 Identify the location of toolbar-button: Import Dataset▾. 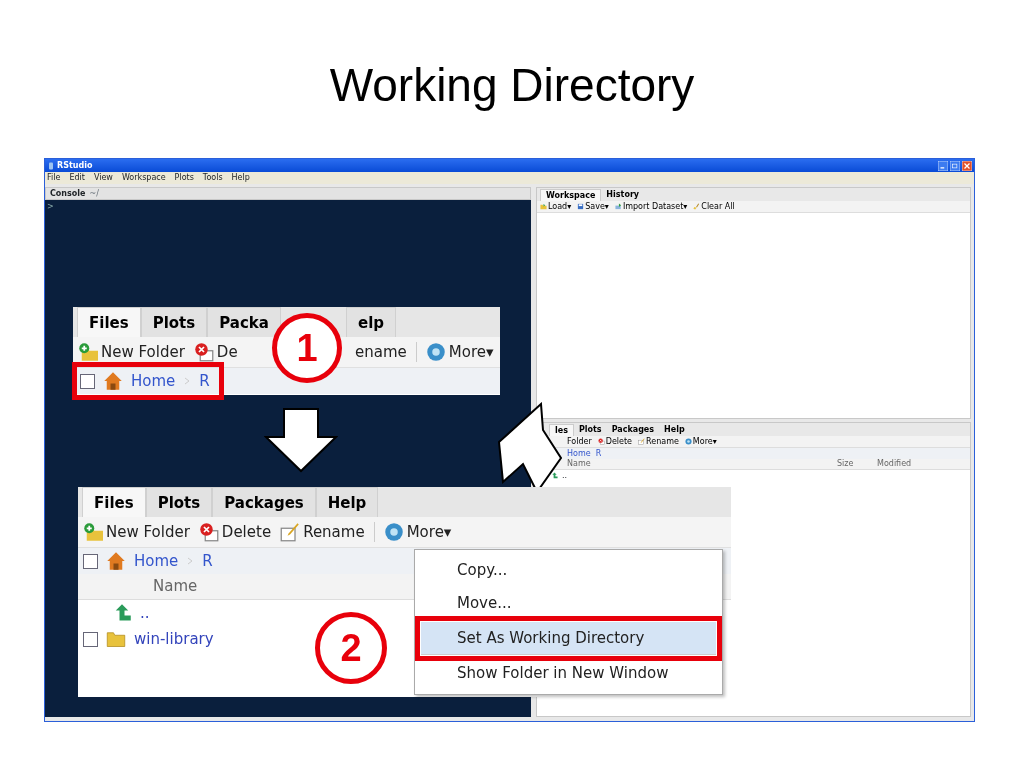
(651, 206).